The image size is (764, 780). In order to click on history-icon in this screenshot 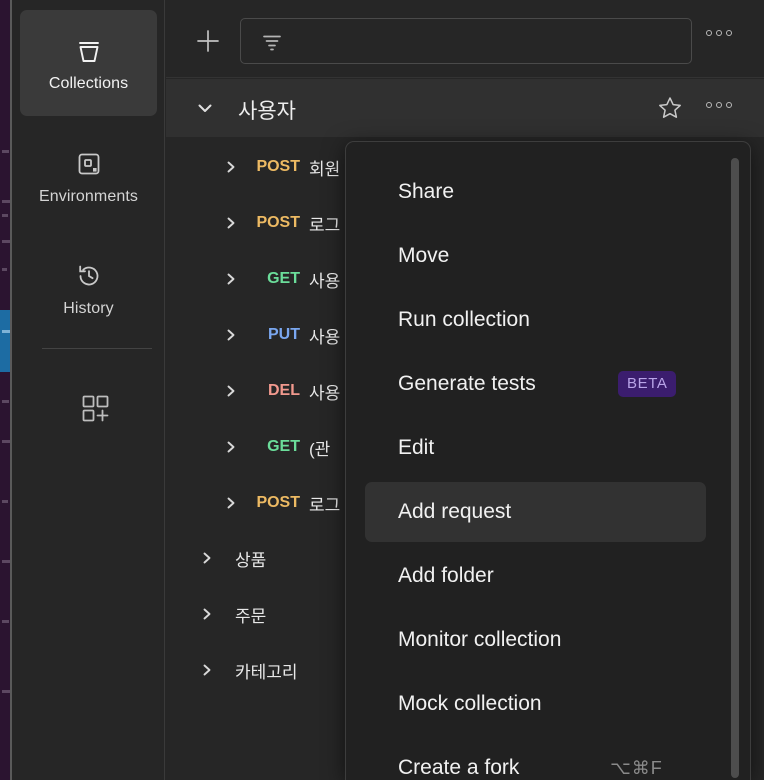, I will do `click(89, 276)`.